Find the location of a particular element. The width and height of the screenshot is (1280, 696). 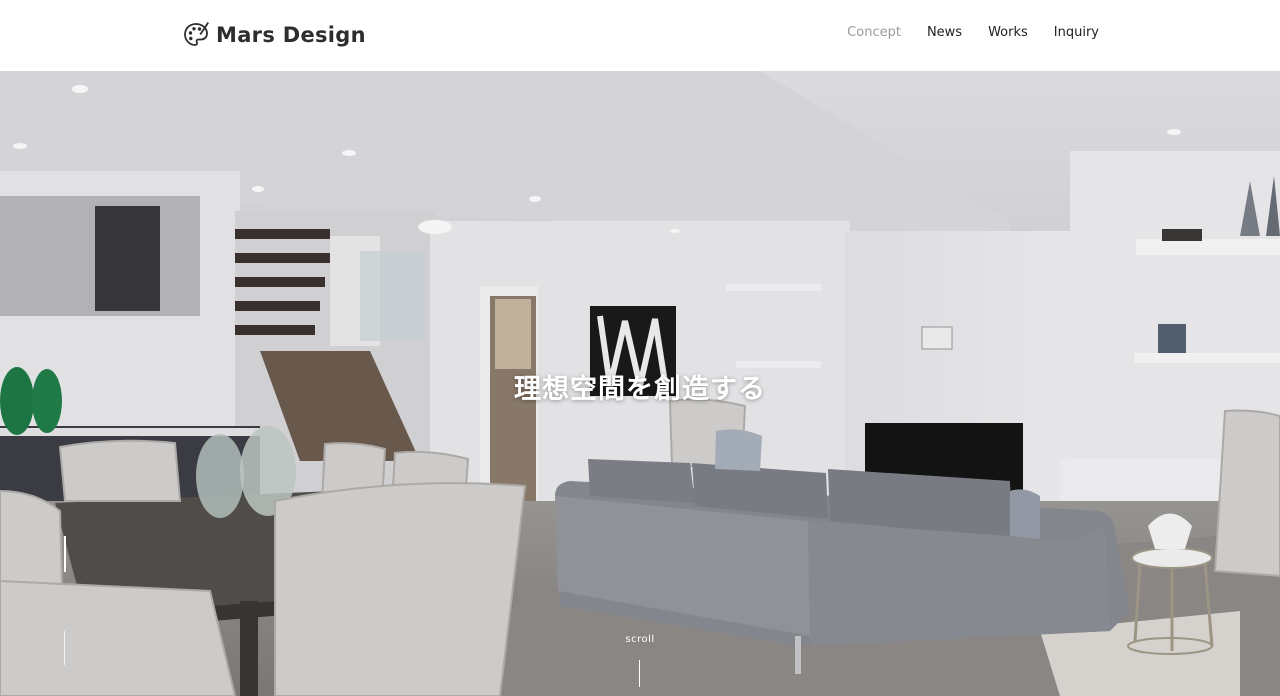

logo: Mars Design is located at coordinates (274, 35).